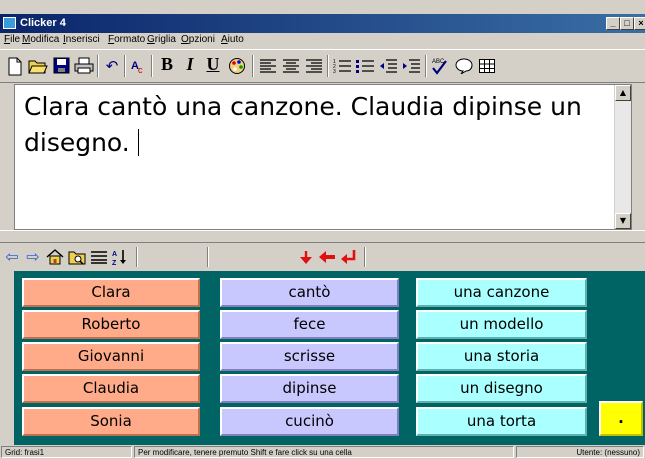  I want to click on cell-verb-scrisse: scrisse, so click(309, 356).